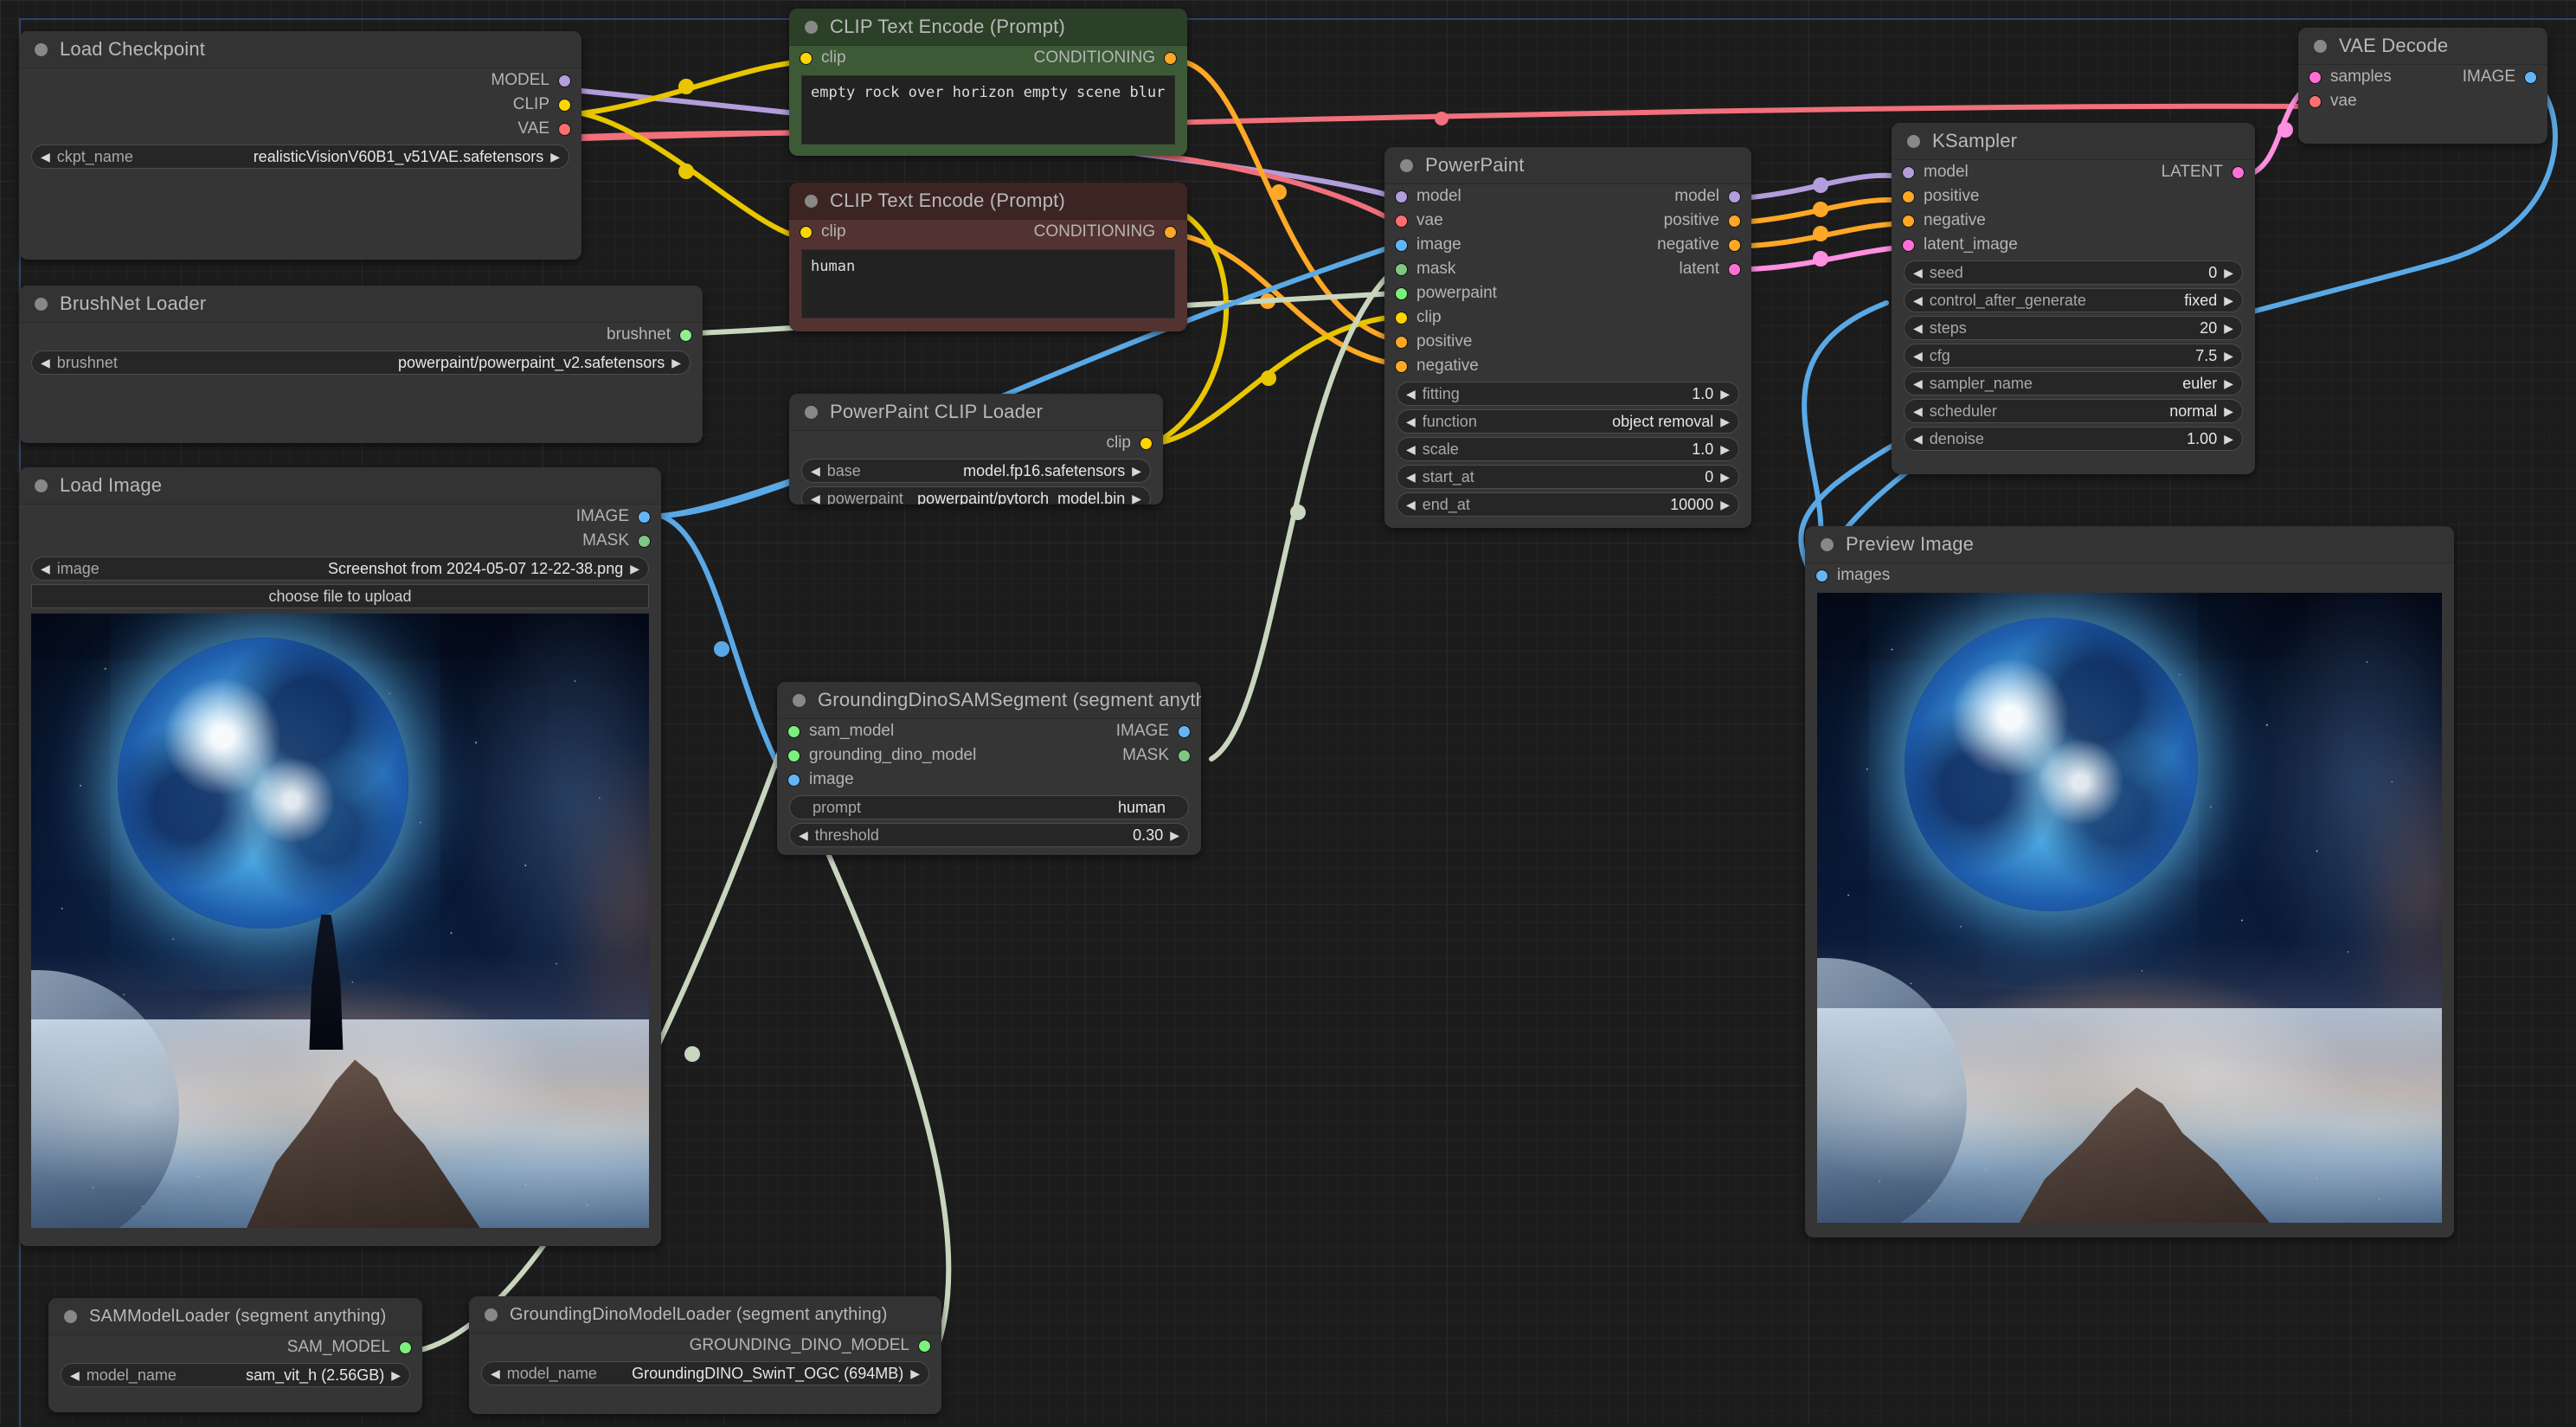  What do you see at coordinates (340, 596) in the screenshot?
I see `choose-file-to-upload-button: choose file to upload` at bounding box center [340, 596].